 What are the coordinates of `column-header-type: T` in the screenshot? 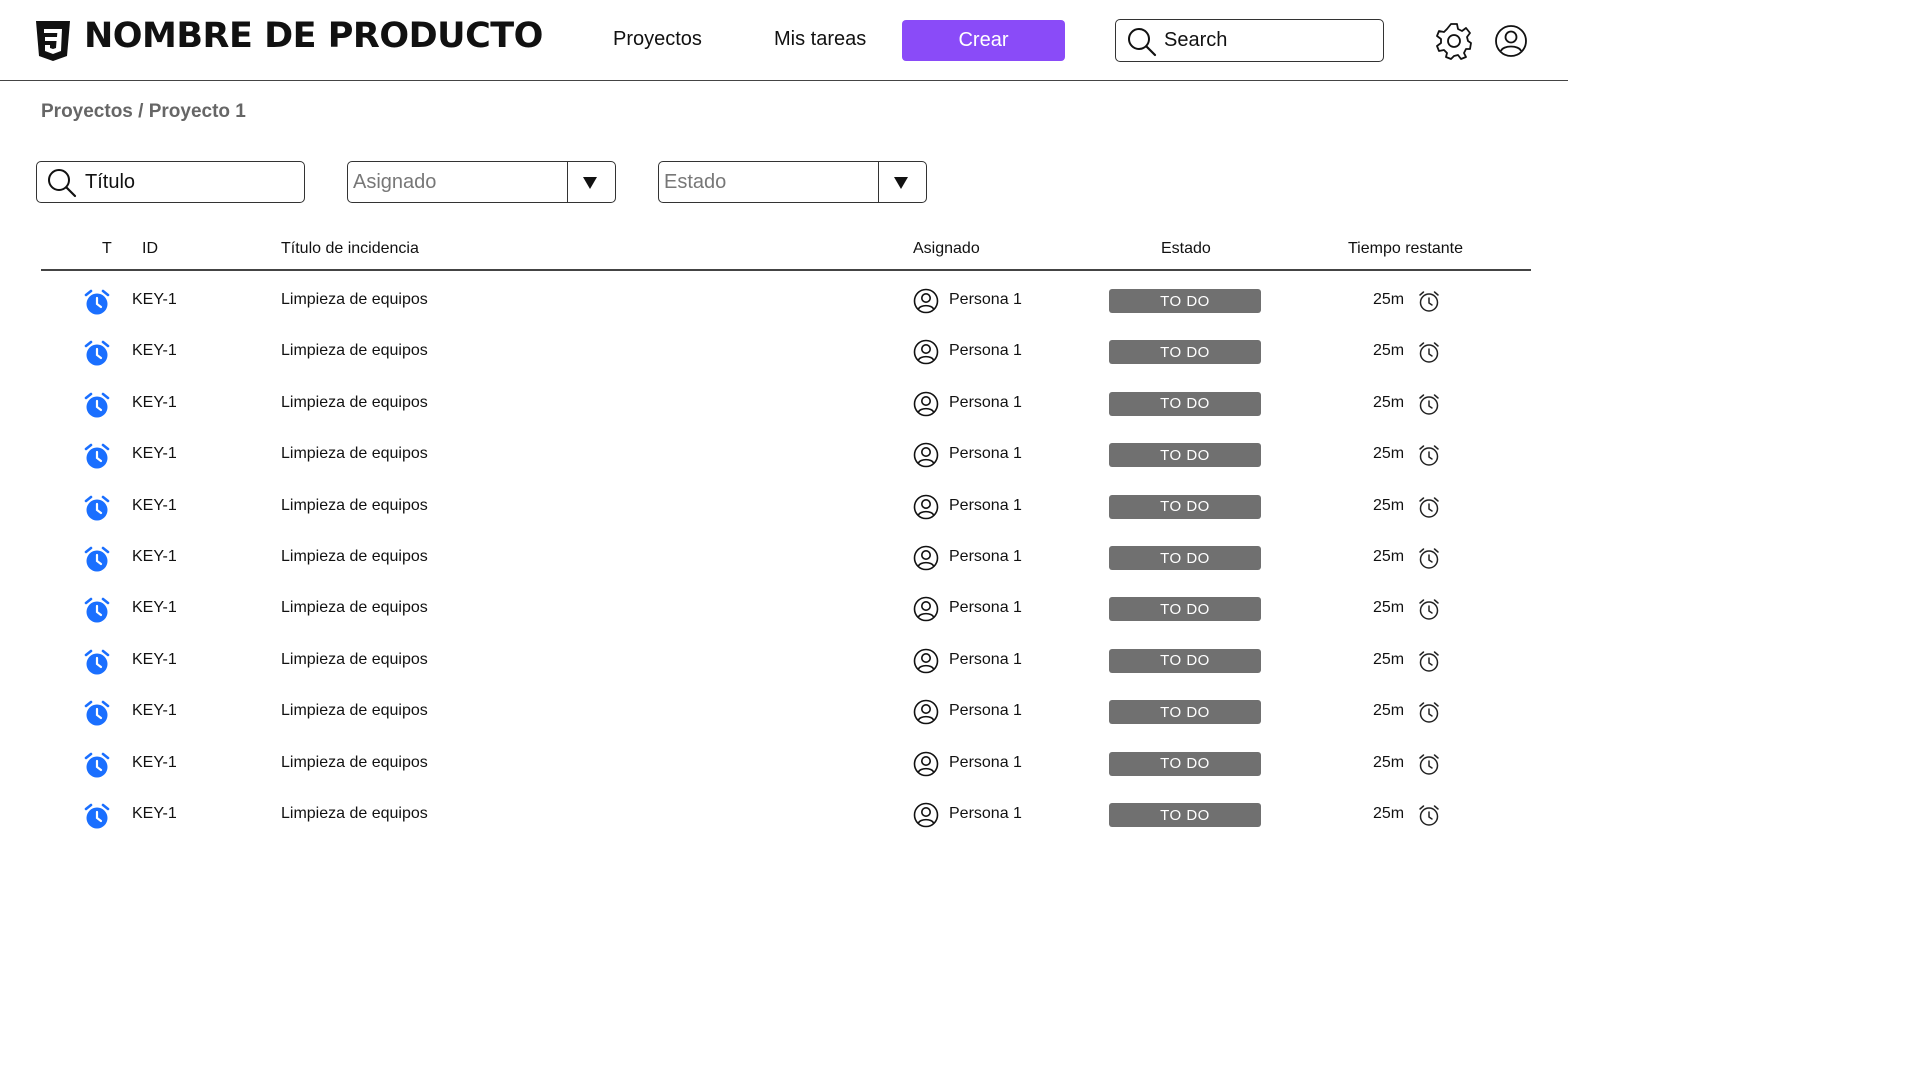 It's located at (107, 249).